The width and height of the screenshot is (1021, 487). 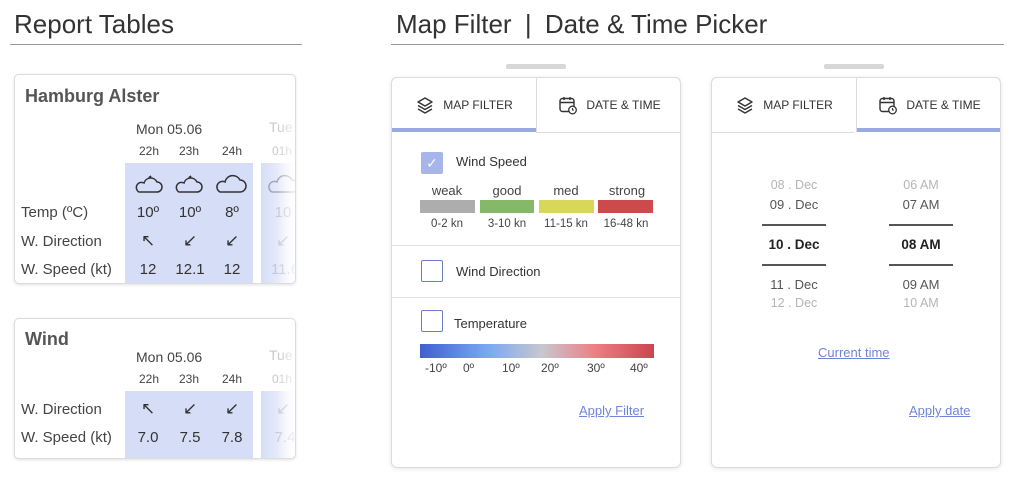 What do you see at coordinates (537, 351) in the screenshot?
I see `temperature-gradient` at bounding box center [537, 351].